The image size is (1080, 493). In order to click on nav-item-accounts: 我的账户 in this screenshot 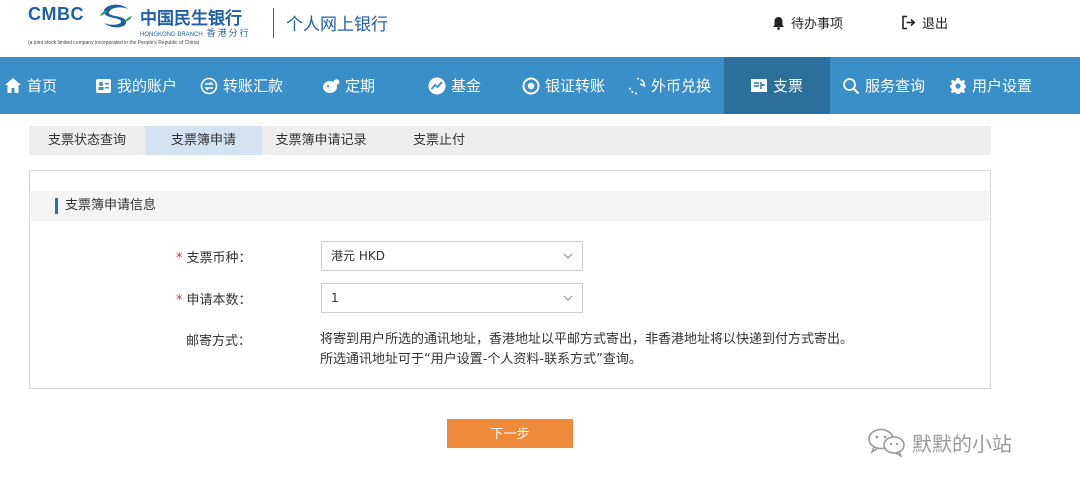, I will do `click(135, 85)`.